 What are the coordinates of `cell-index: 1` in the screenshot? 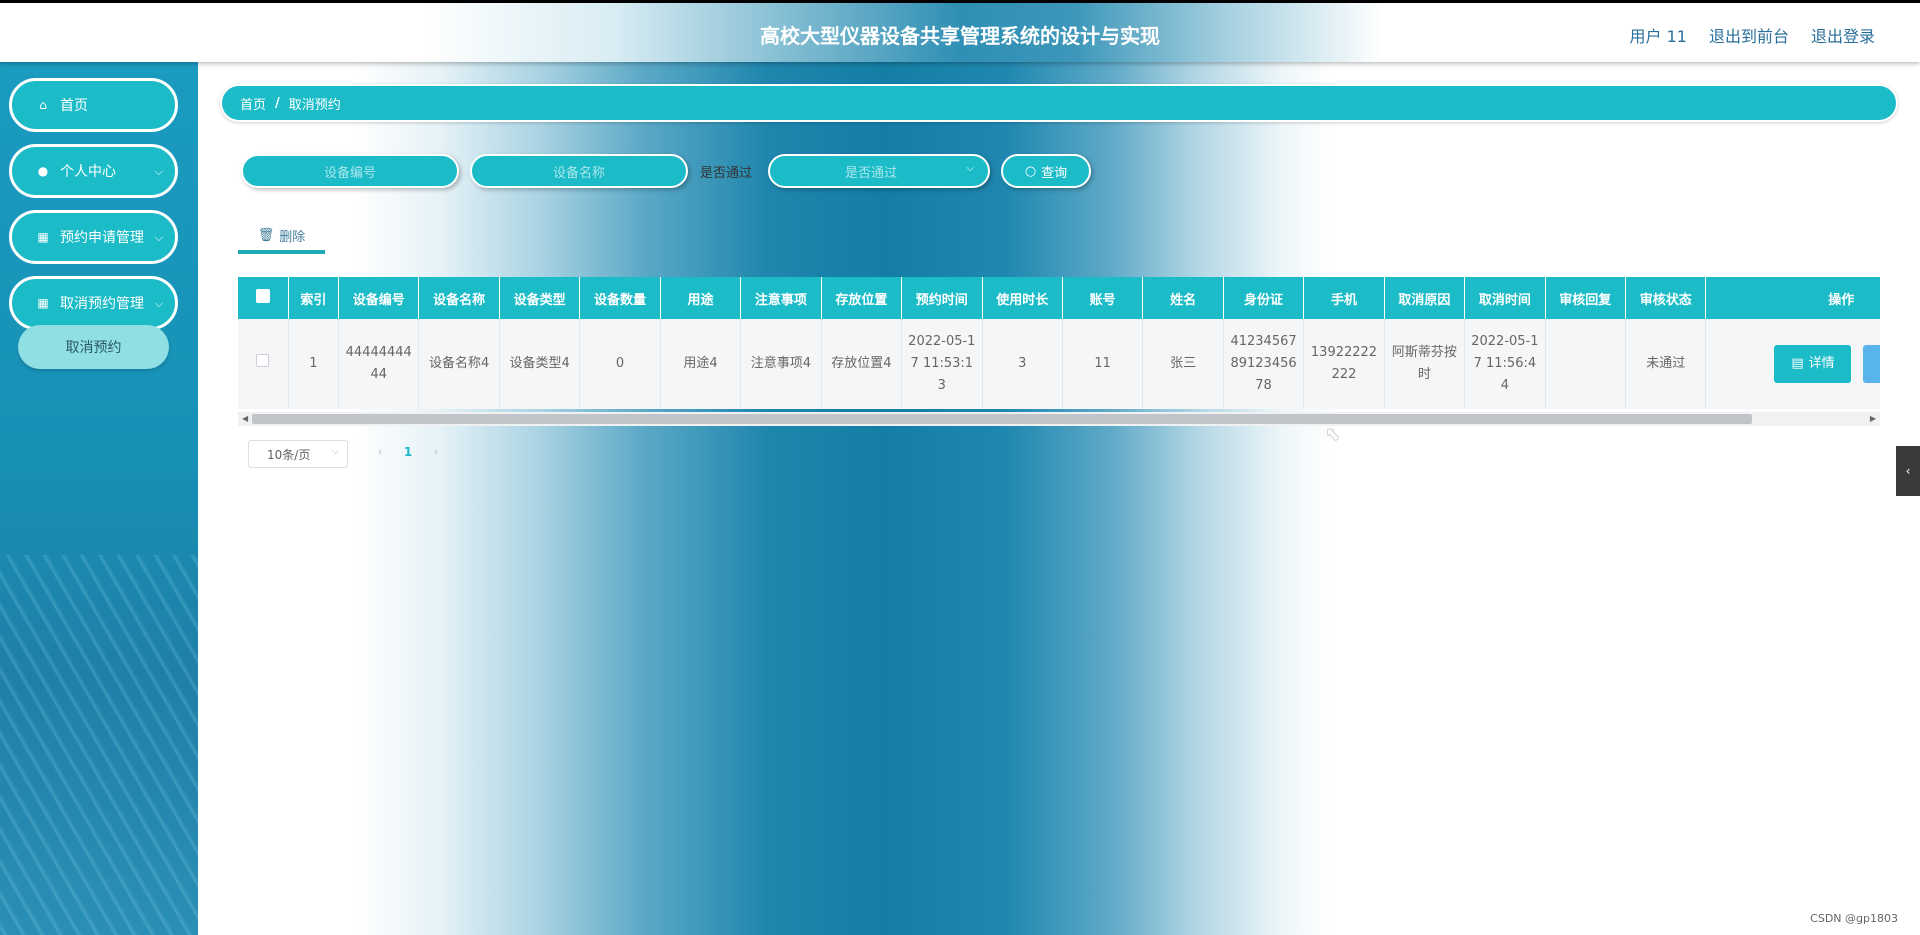 It's located at (314, 364).